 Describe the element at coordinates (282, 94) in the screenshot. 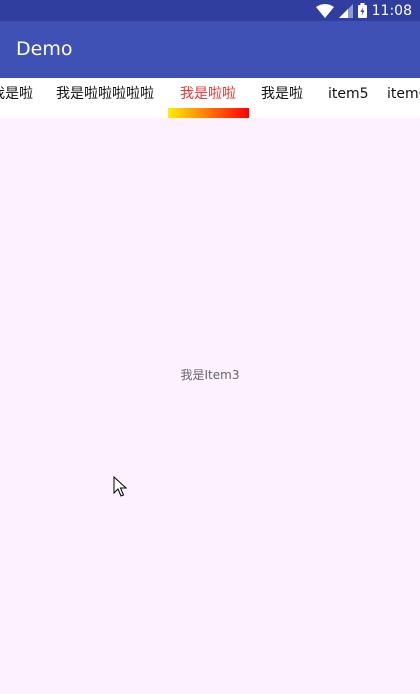

I see `tab-item-4: 我是啦` at that location.